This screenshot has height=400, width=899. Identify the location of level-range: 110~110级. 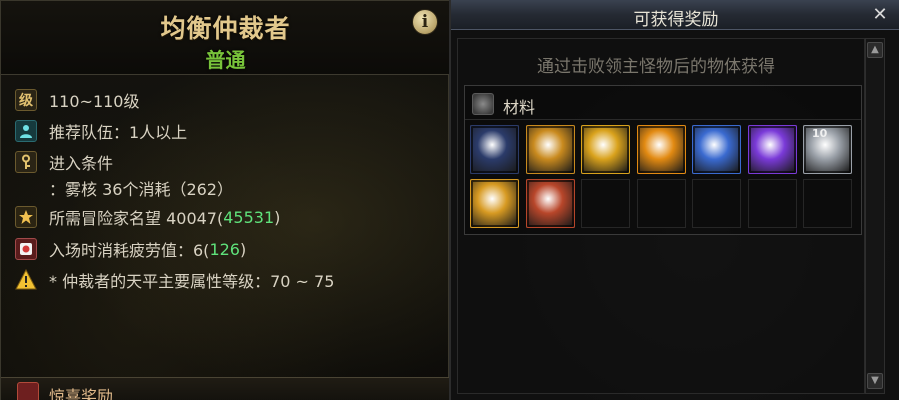
(94, 101).